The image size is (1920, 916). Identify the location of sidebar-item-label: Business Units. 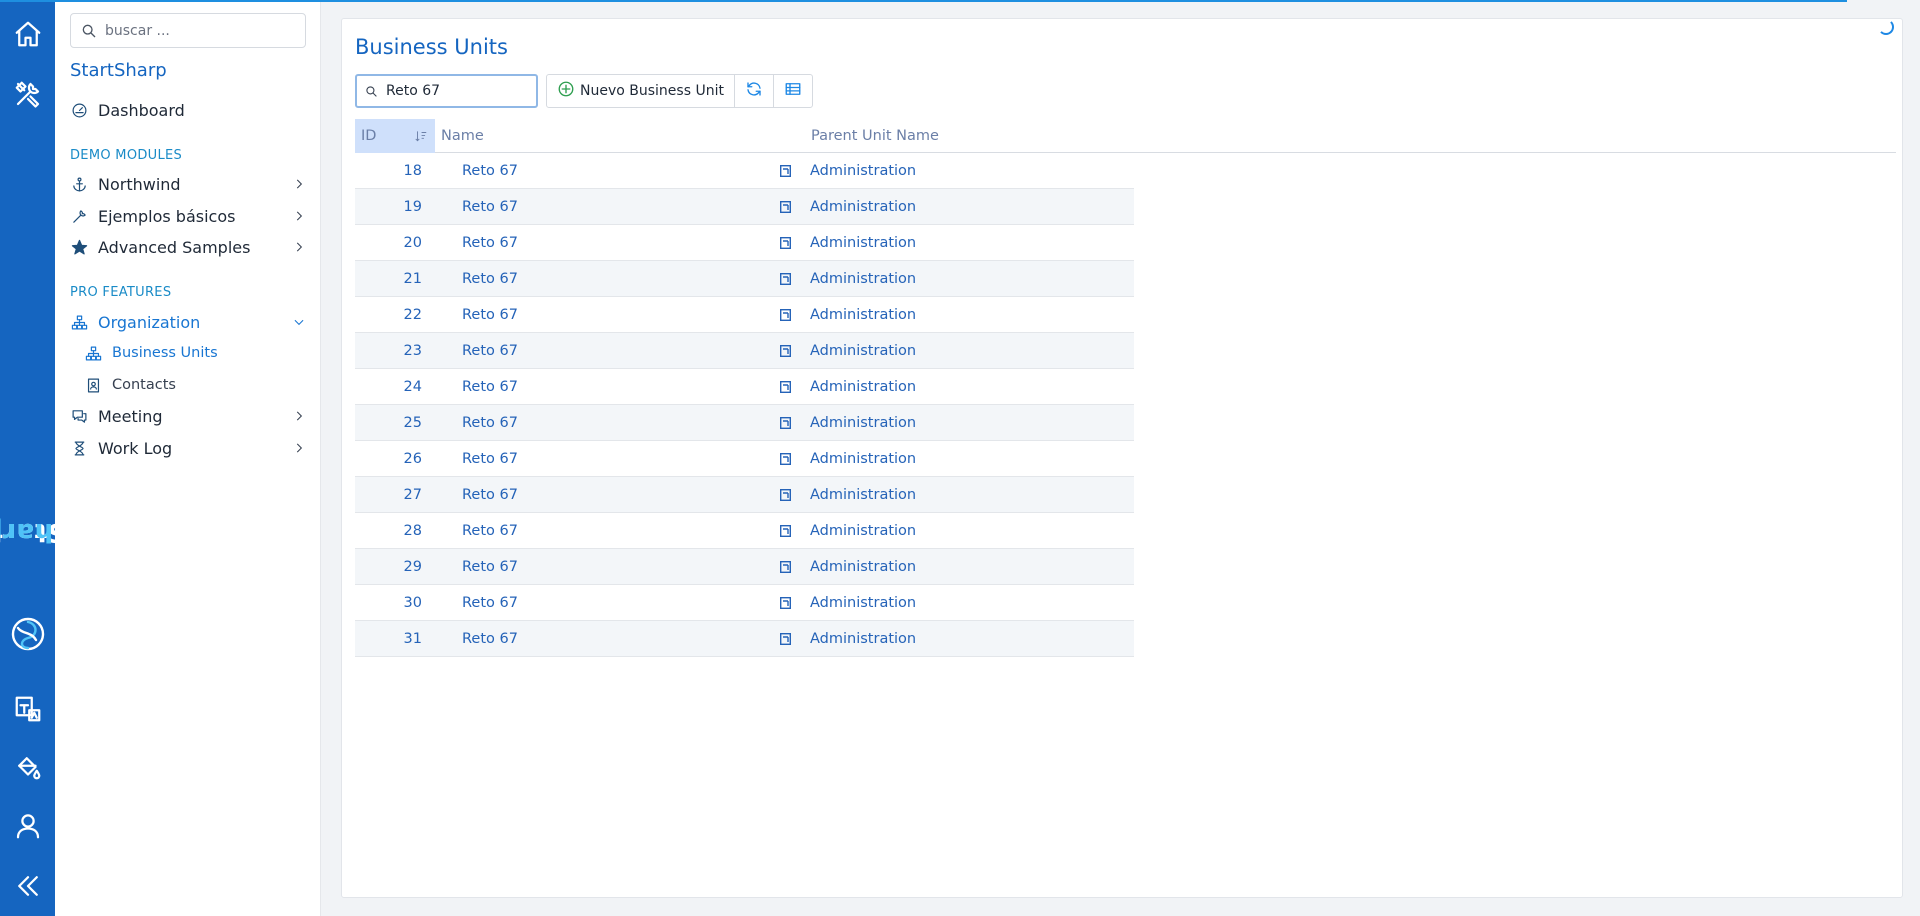
(165, 353).